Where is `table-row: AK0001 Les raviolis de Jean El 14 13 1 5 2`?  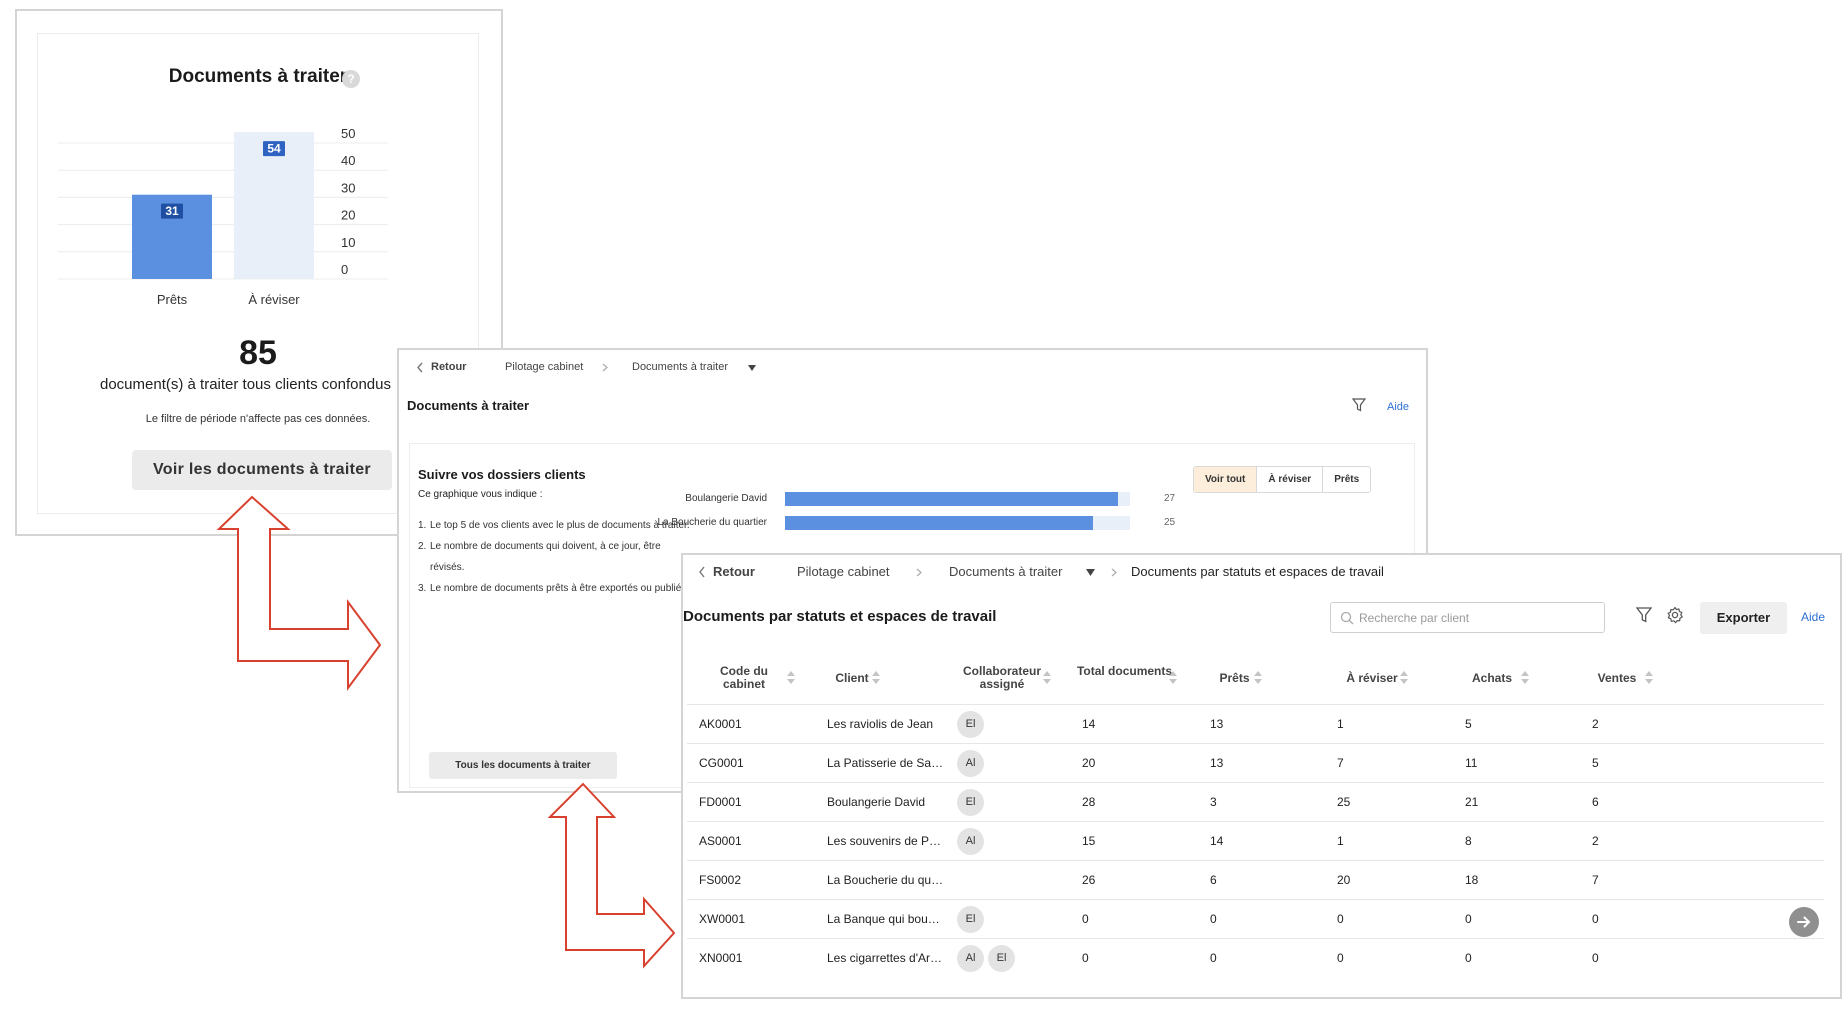 table-row: AK0001 Les raviolis de Jean El 14 13 1 5 2 is located at coordinates (1255, 723).